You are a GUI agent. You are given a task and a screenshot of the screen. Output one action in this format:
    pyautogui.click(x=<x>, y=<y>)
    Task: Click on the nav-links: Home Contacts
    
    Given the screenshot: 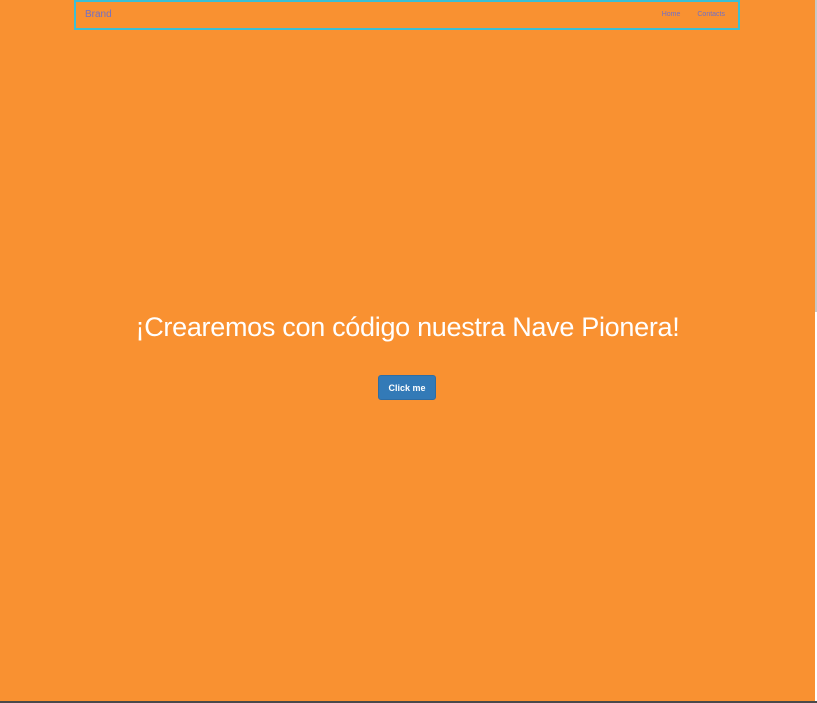 What is the action you would take?
    pyautogui.click(x=693, y=15)
    